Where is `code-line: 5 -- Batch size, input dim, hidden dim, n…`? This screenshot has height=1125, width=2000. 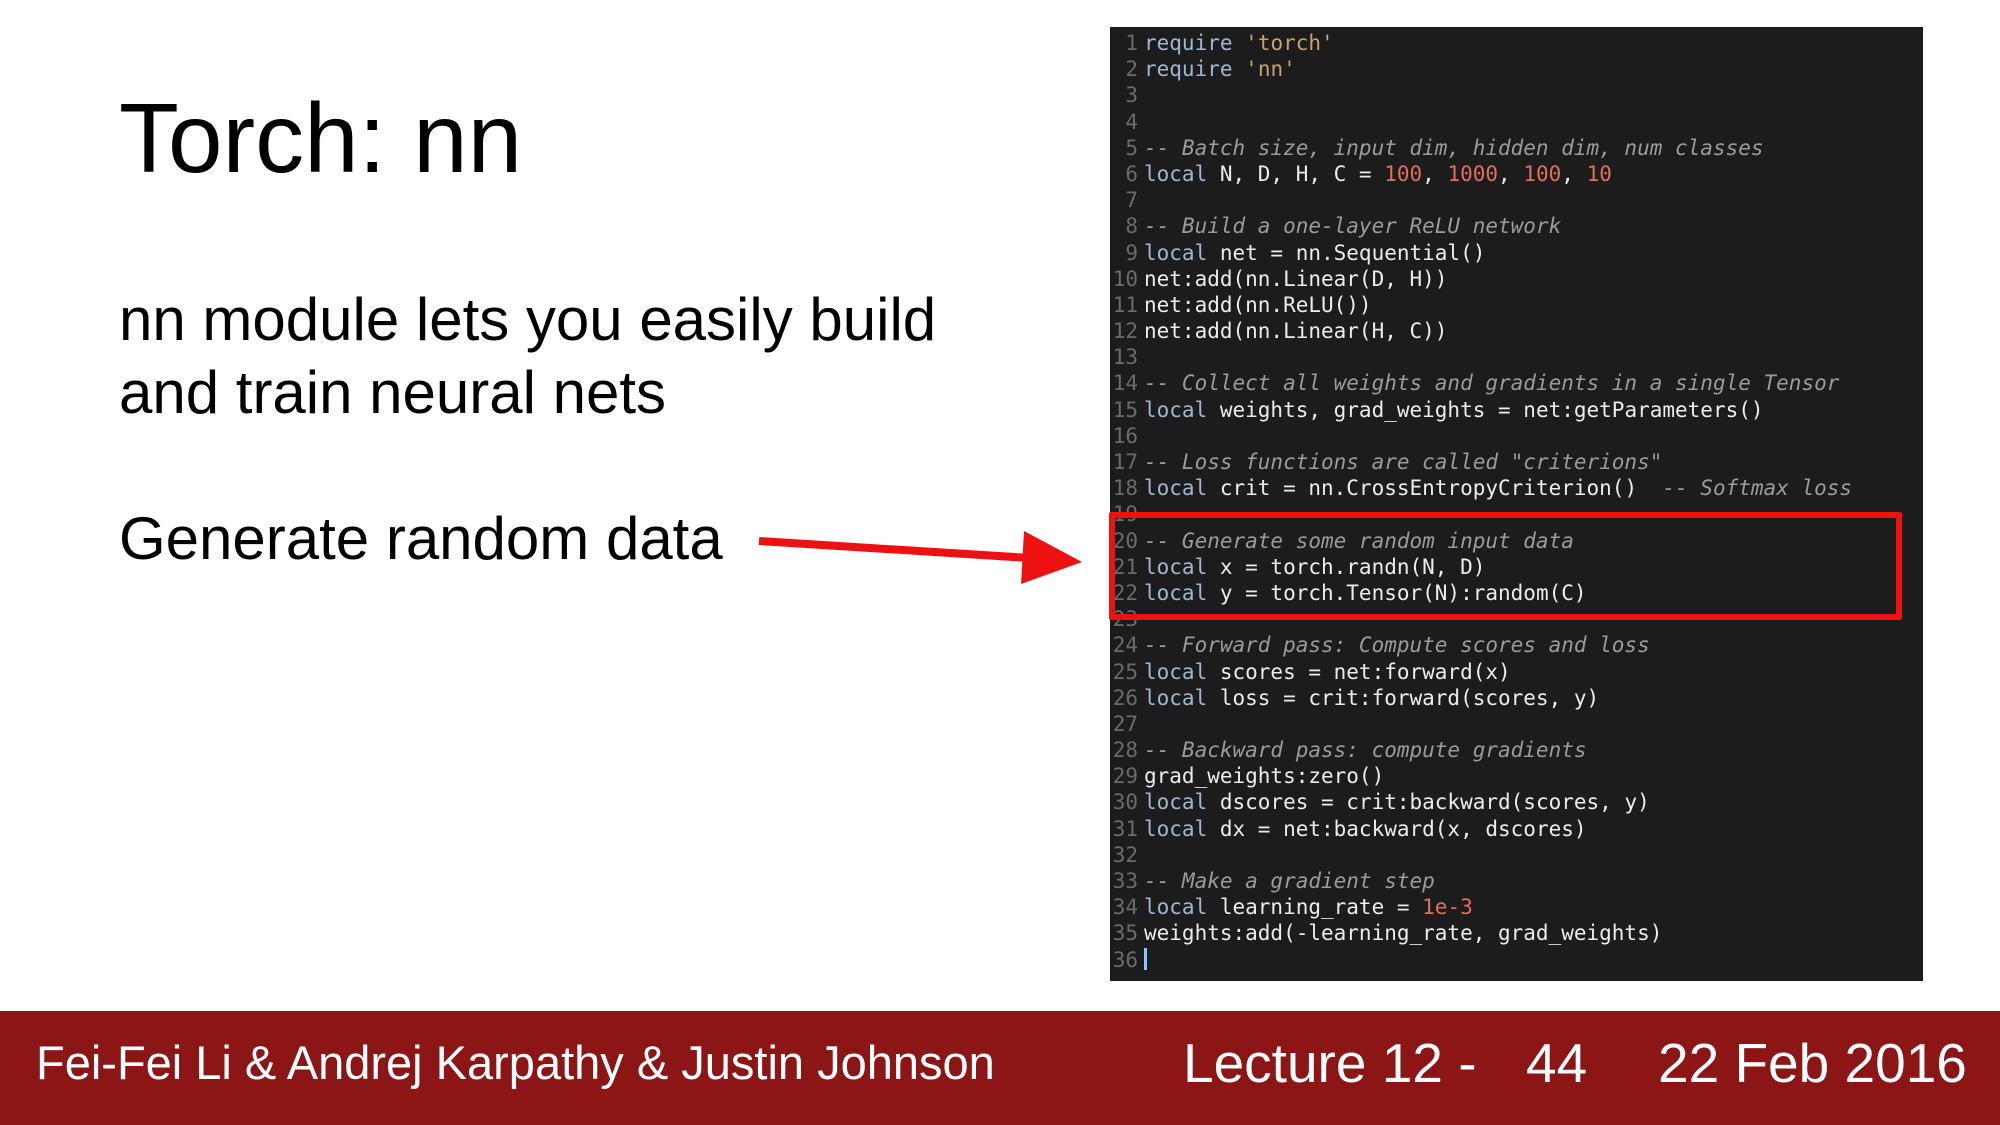 code-line: 5 -- Batch size, input dim, hidden dim, n… is located at coordinates (1516, 148).